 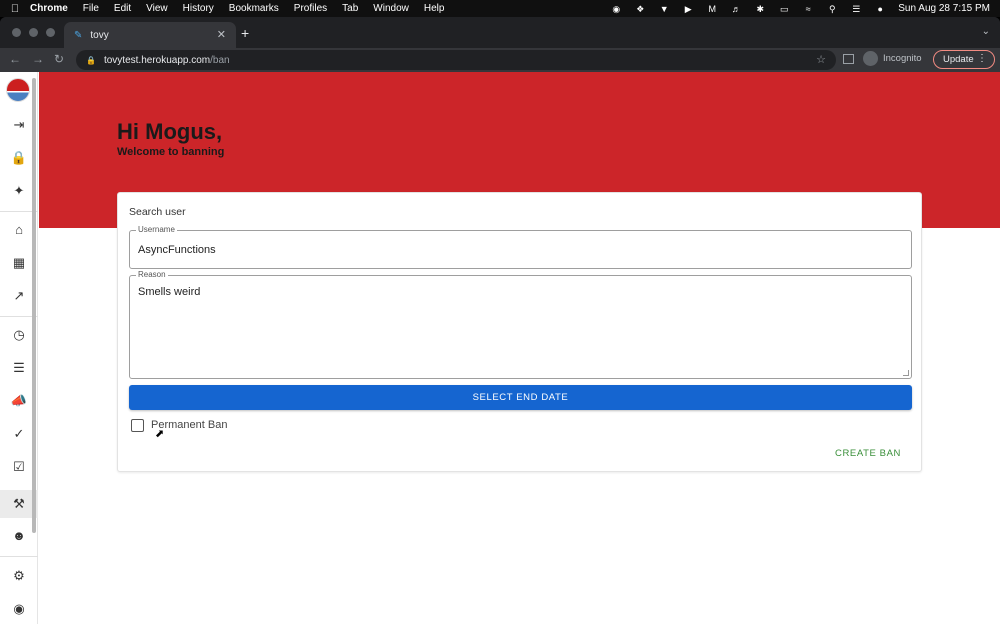 I want to click on external-link-icon: ↗, so click(x=19, y=296).